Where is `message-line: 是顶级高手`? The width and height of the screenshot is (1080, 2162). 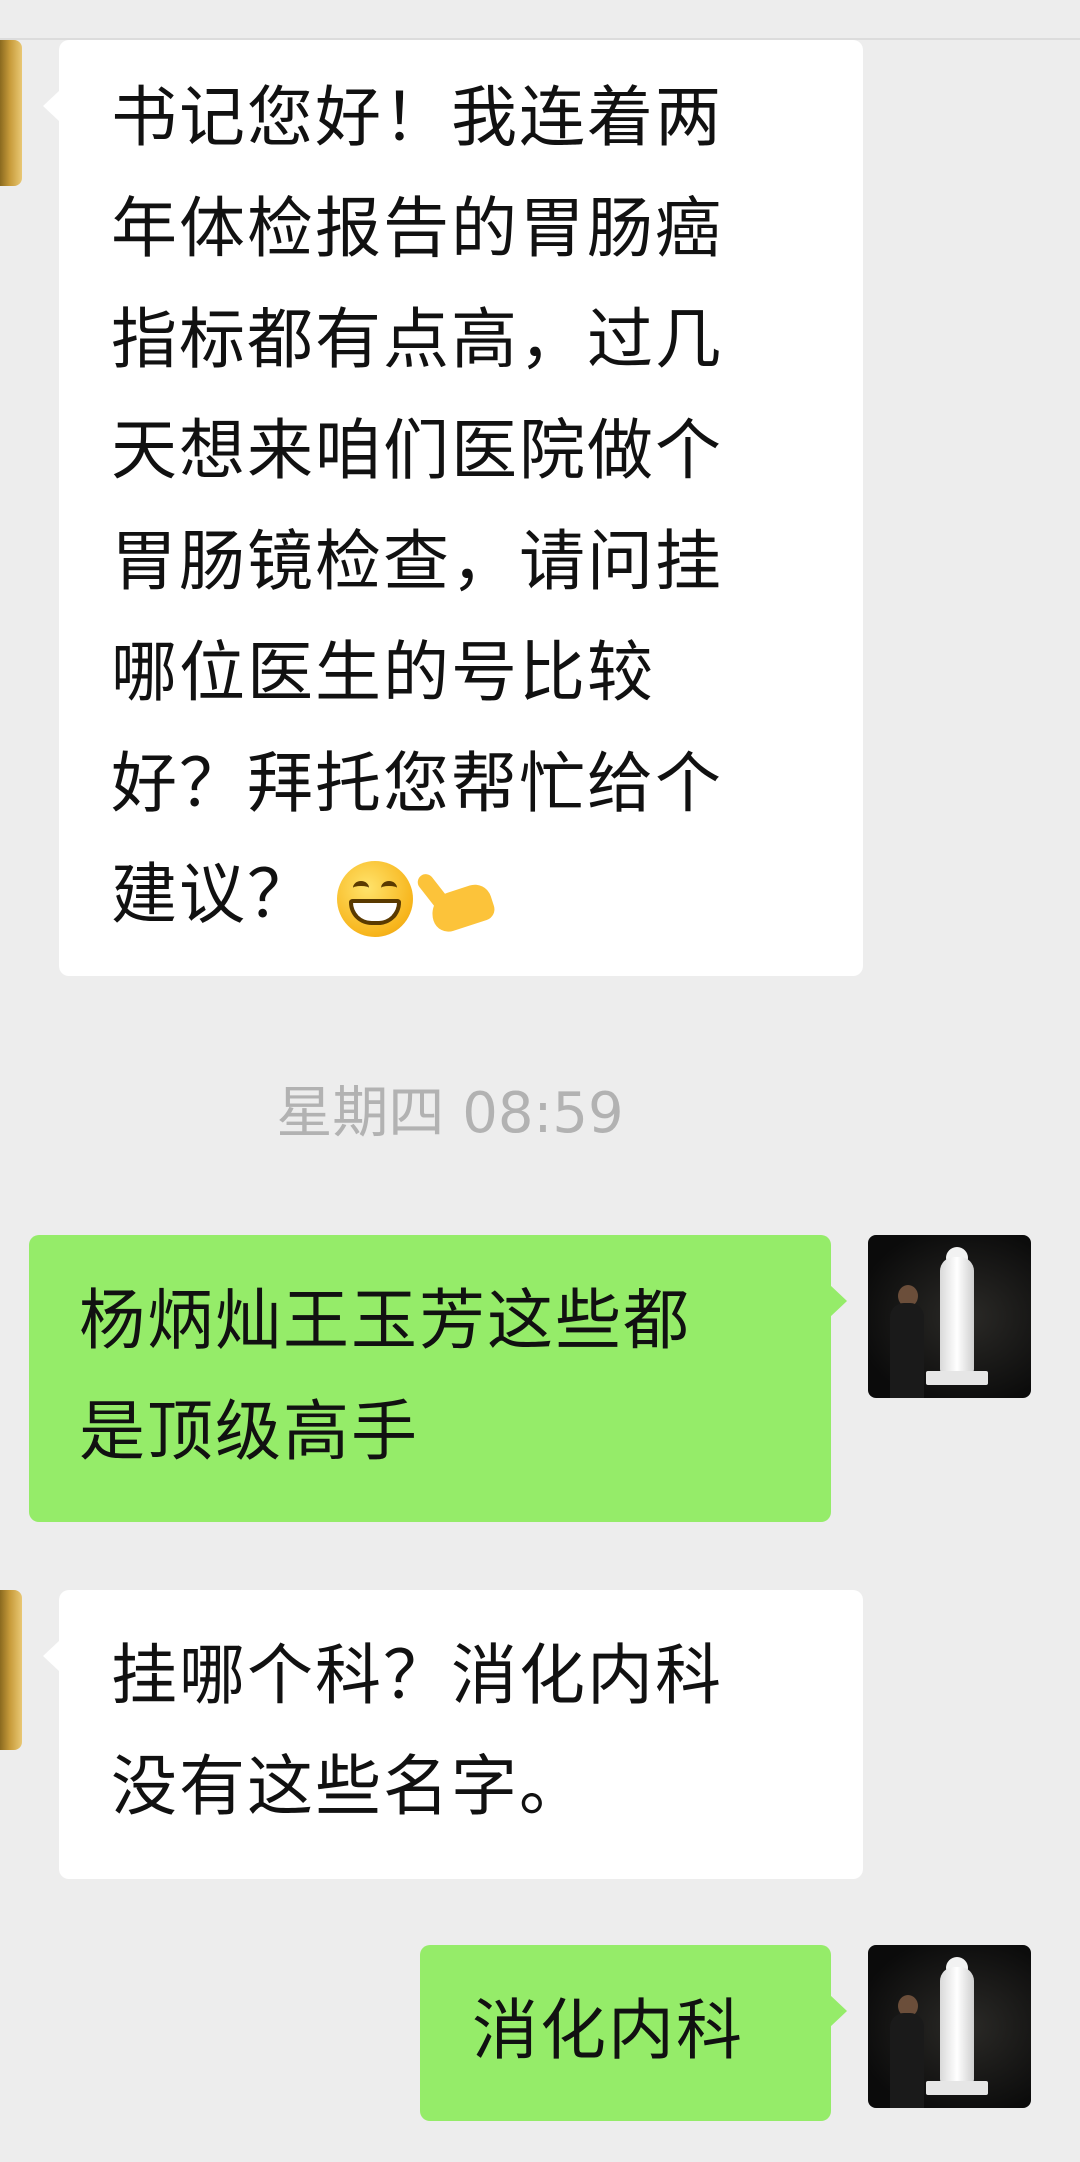
message-line: 是顶级高手 is located at coordinates (249, 1431).